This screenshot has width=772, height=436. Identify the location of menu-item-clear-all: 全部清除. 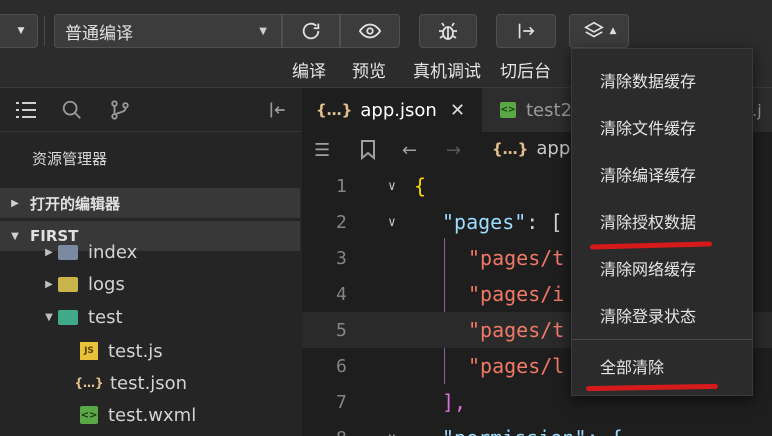
(662, 366).